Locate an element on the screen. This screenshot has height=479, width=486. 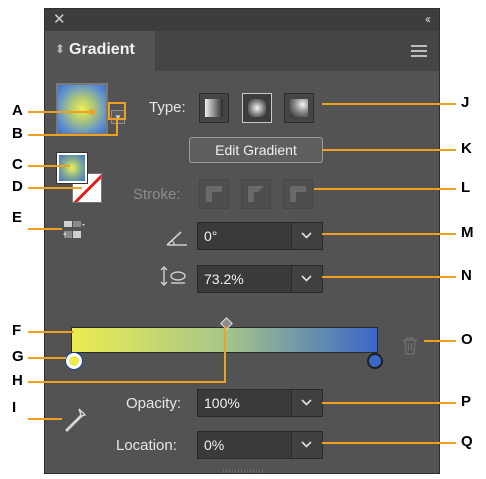
fill-swatch is located at coordinates (72, 168).